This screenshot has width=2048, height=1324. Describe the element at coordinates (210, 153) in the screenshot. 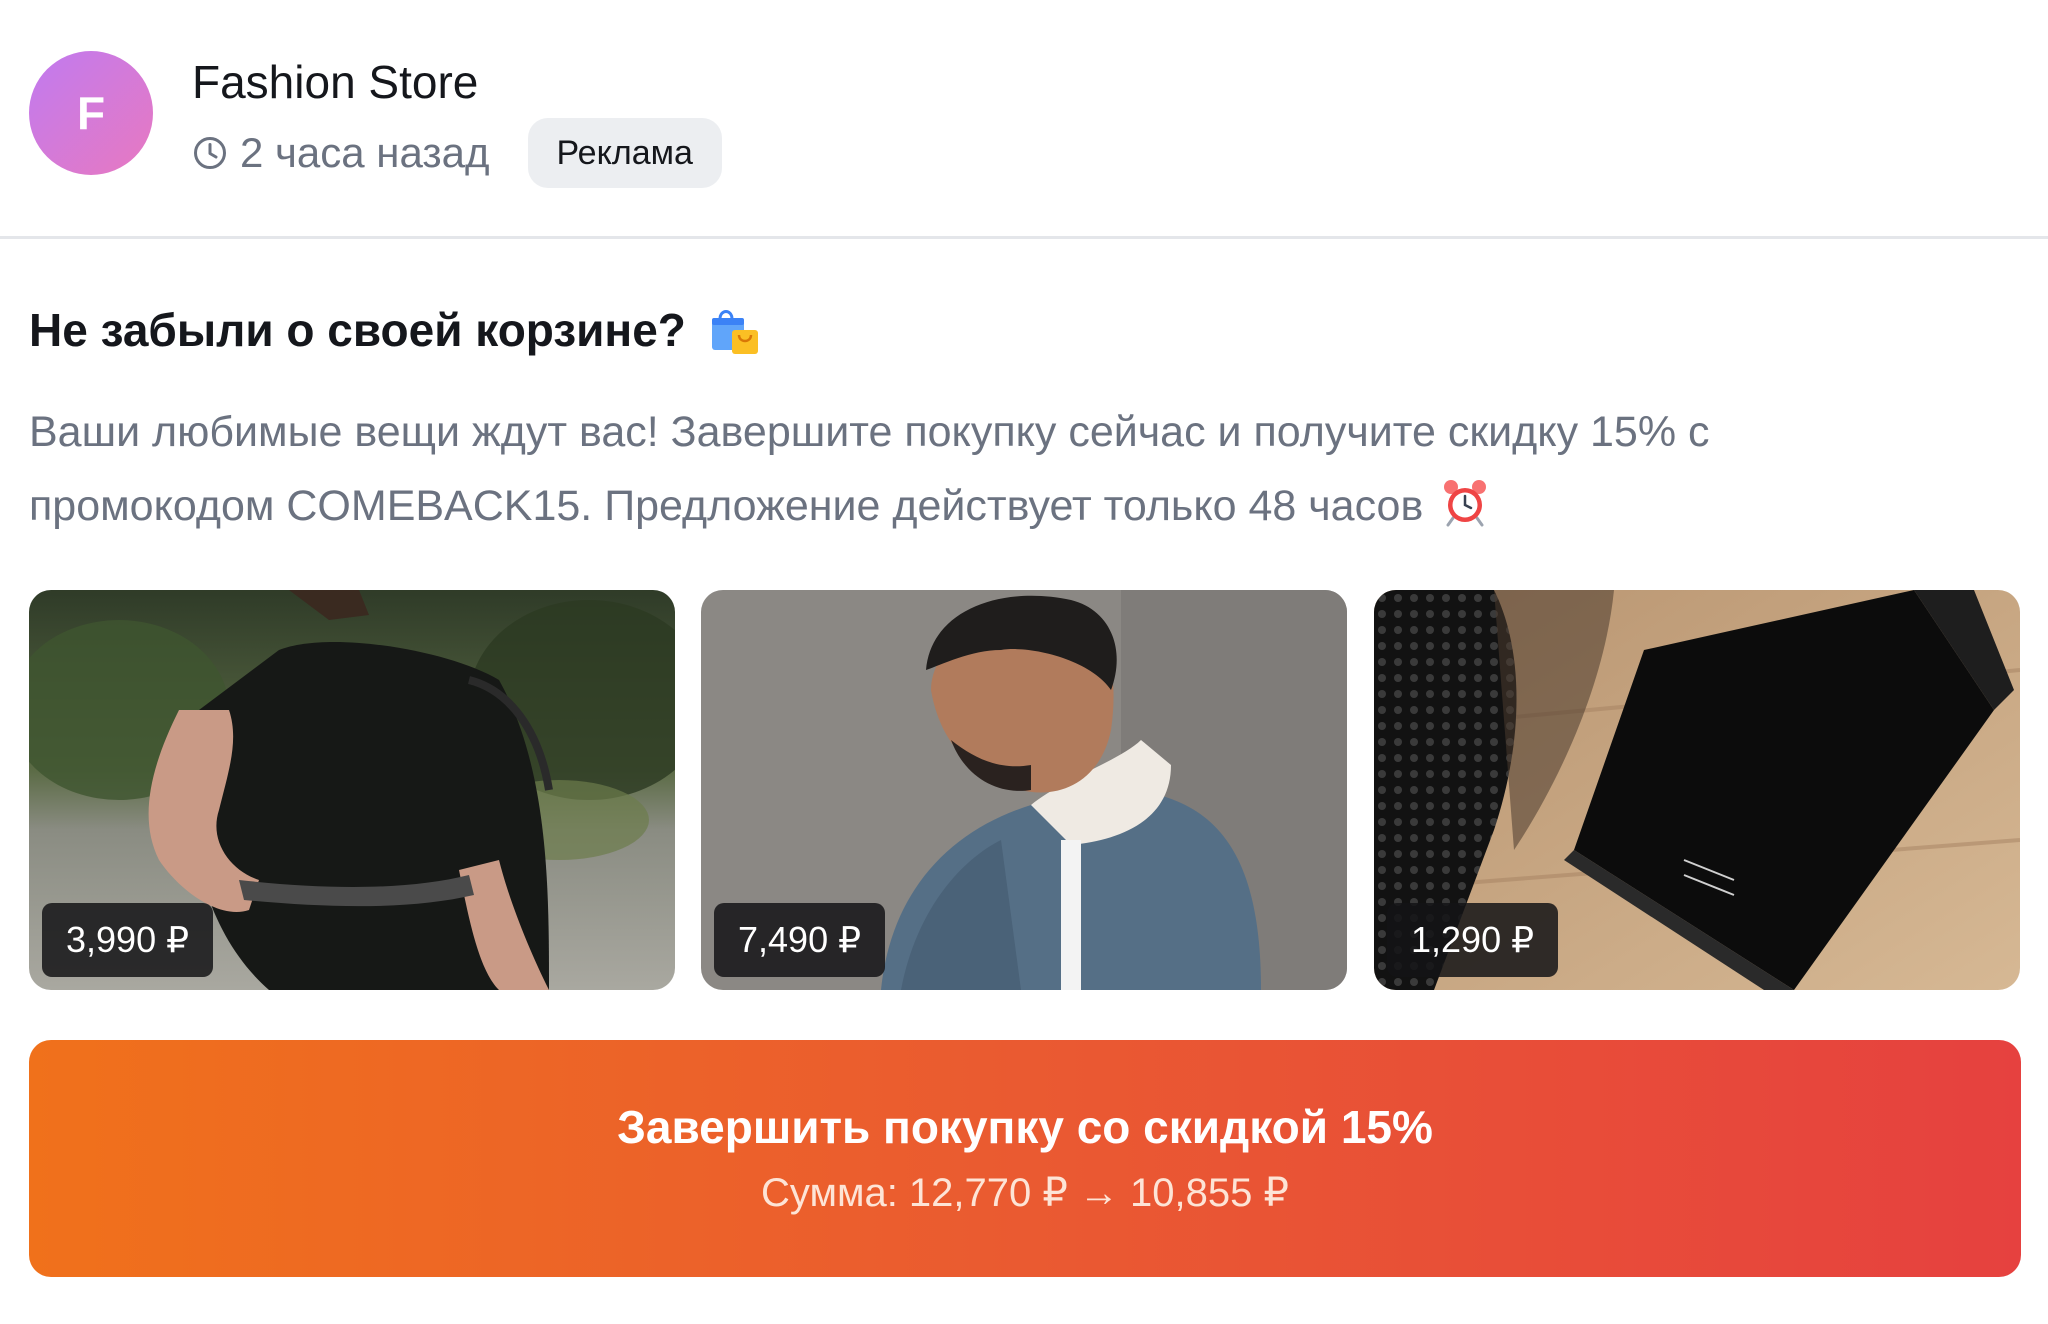

I see `clock-icon` at that location.